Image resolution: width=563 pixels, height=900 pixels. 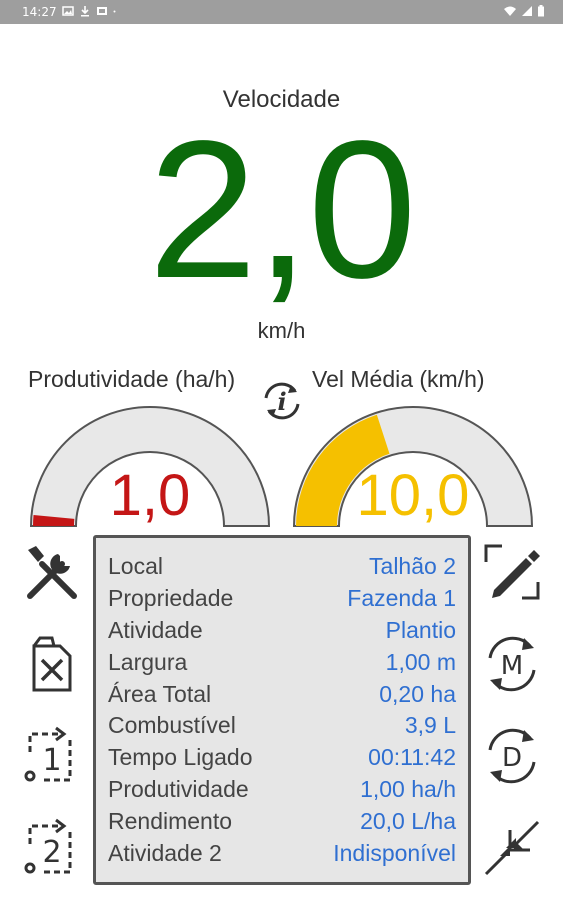 I want to click on info-key: Combustível, so click(x=172, y=725).